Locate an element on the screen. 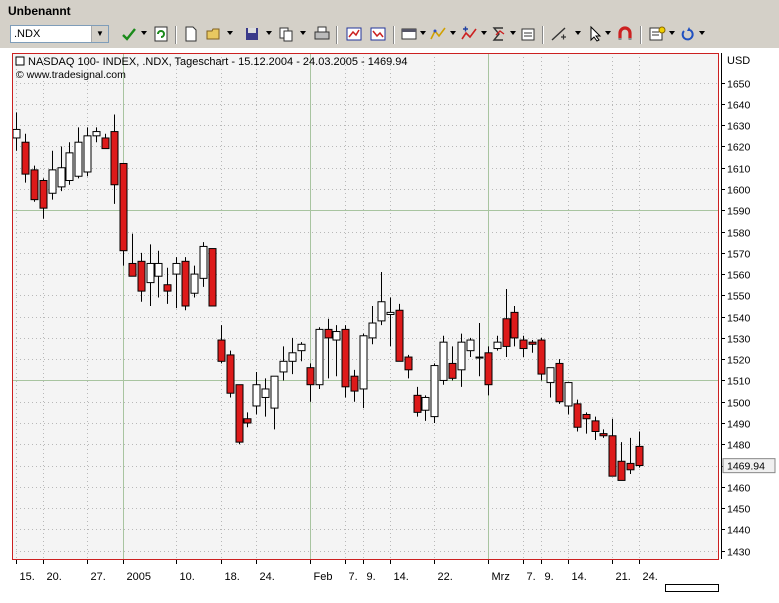 Image resolution: width=779 pixels, height=603 pixels. cursor-dropdown-icon is located at coordinates (608, 33).